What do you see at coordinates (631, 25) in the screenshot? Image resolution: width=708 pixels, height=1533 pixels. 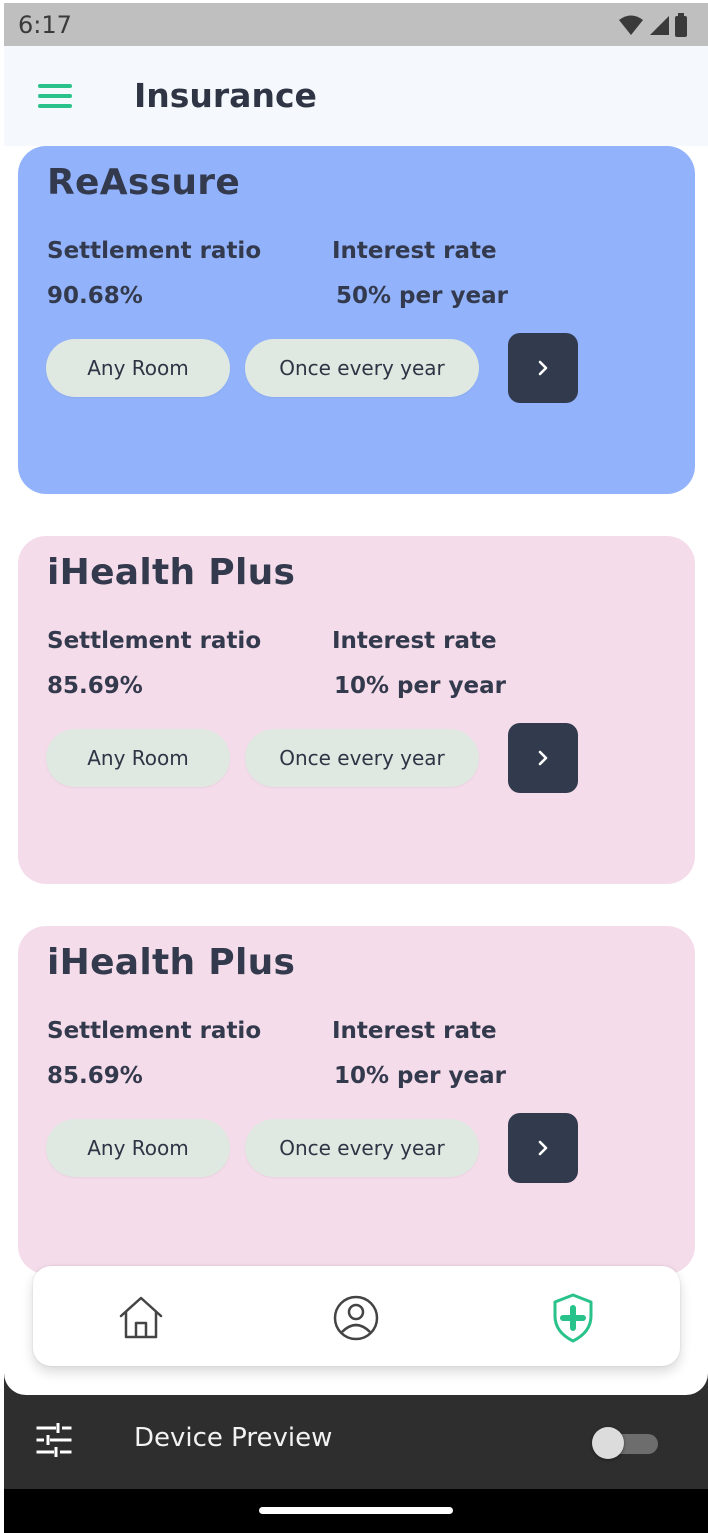 I see `wifi-icon` at bounding box center [631, 25].